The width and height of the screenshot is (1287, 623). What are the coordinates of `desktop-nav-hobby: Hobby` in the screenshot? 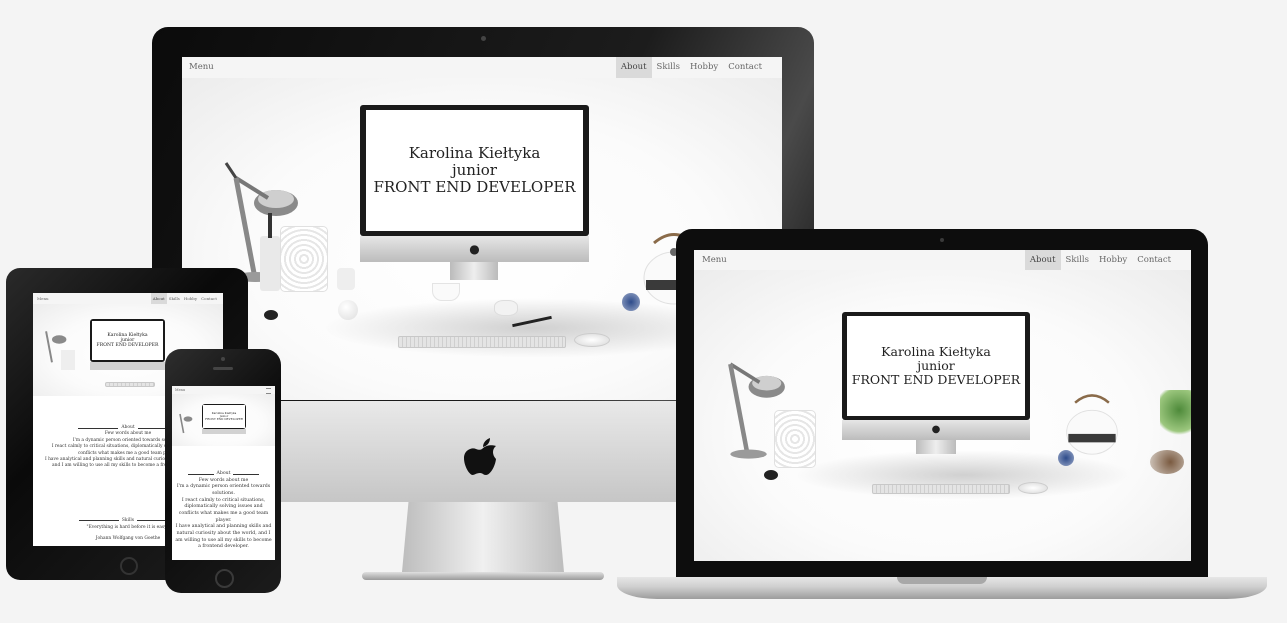 It's located at (704, 67).